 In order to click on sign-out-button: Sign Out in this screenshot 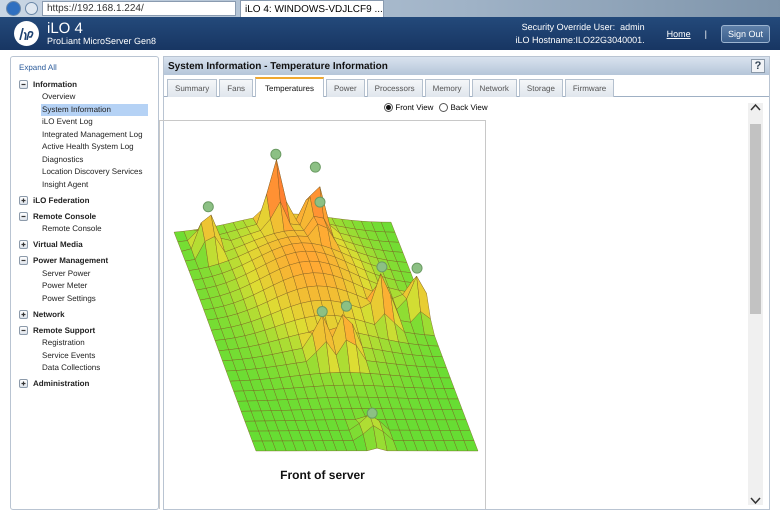, I will do `click(745, 33)`.